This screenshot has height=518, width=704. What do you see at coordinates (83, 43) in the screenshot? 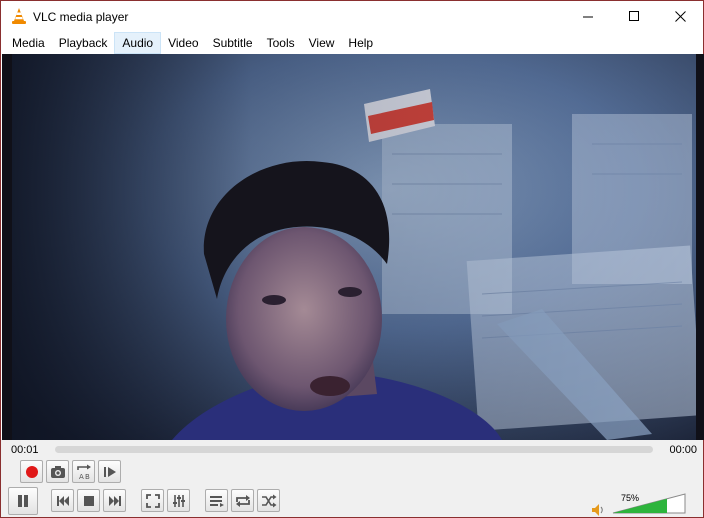
I see `menu-playback: Playback` at bounding box center [83, 43].